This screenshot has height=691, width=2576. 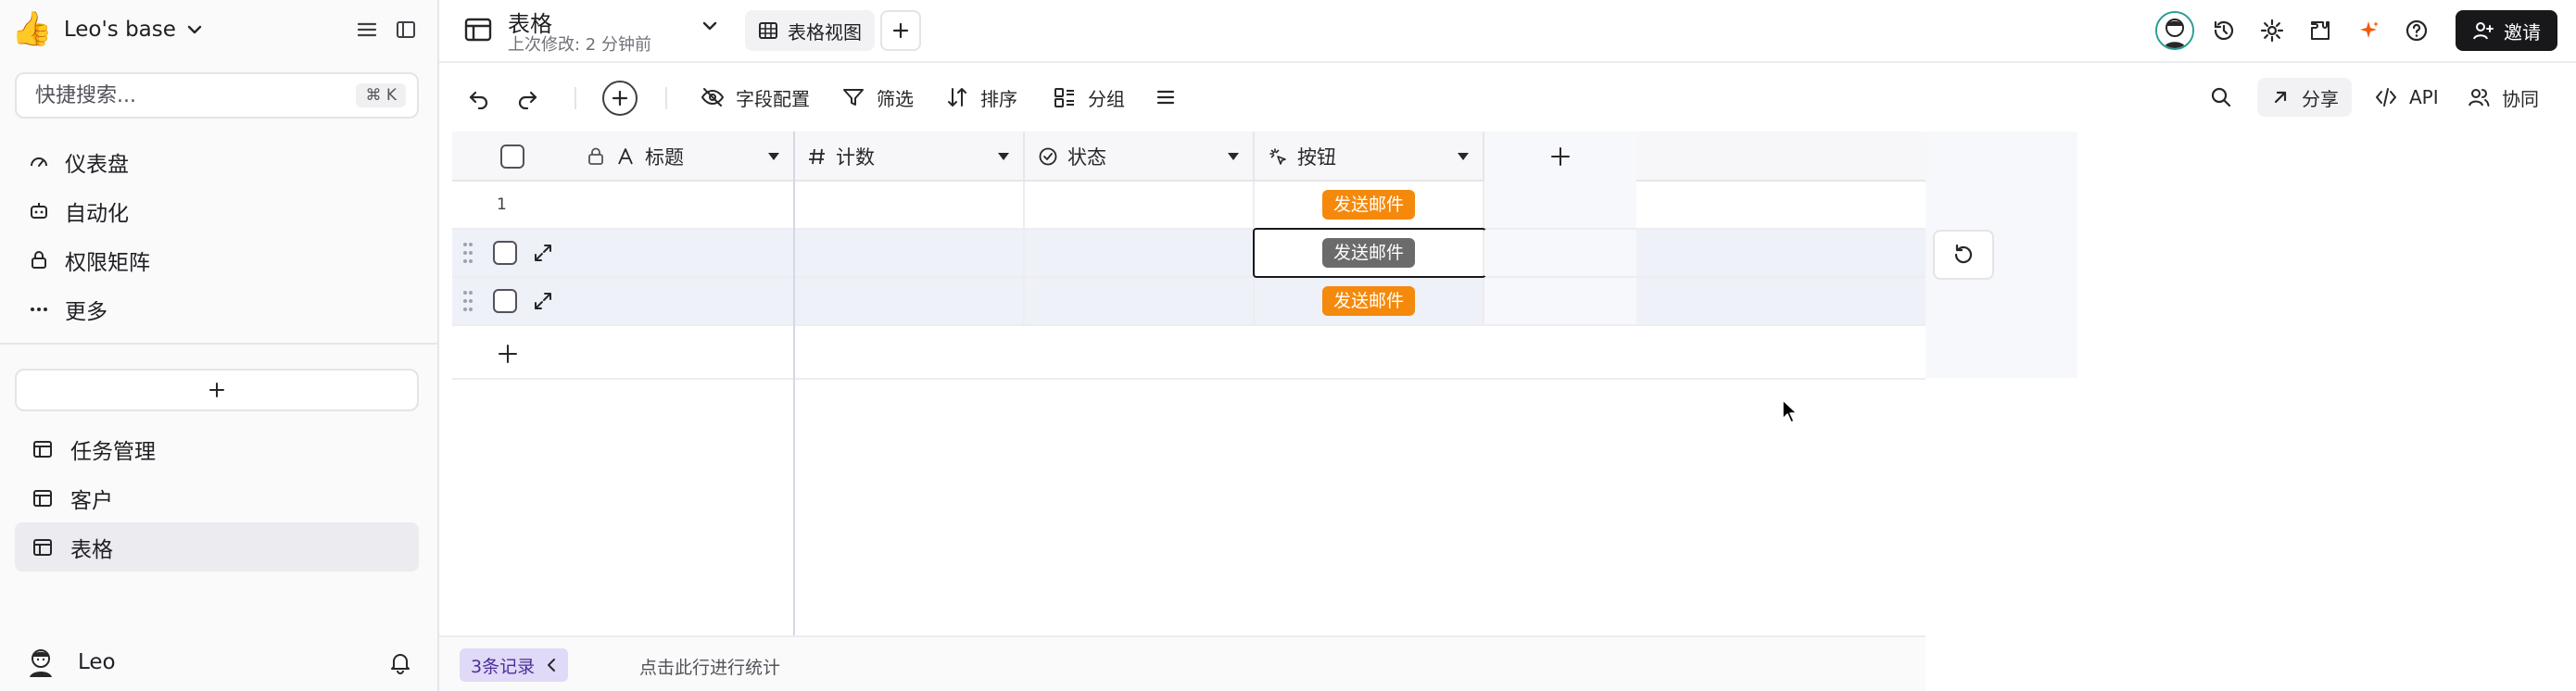 I want to click on statistics-hint: 点击此行进行统计, so click(x=709, y=666).